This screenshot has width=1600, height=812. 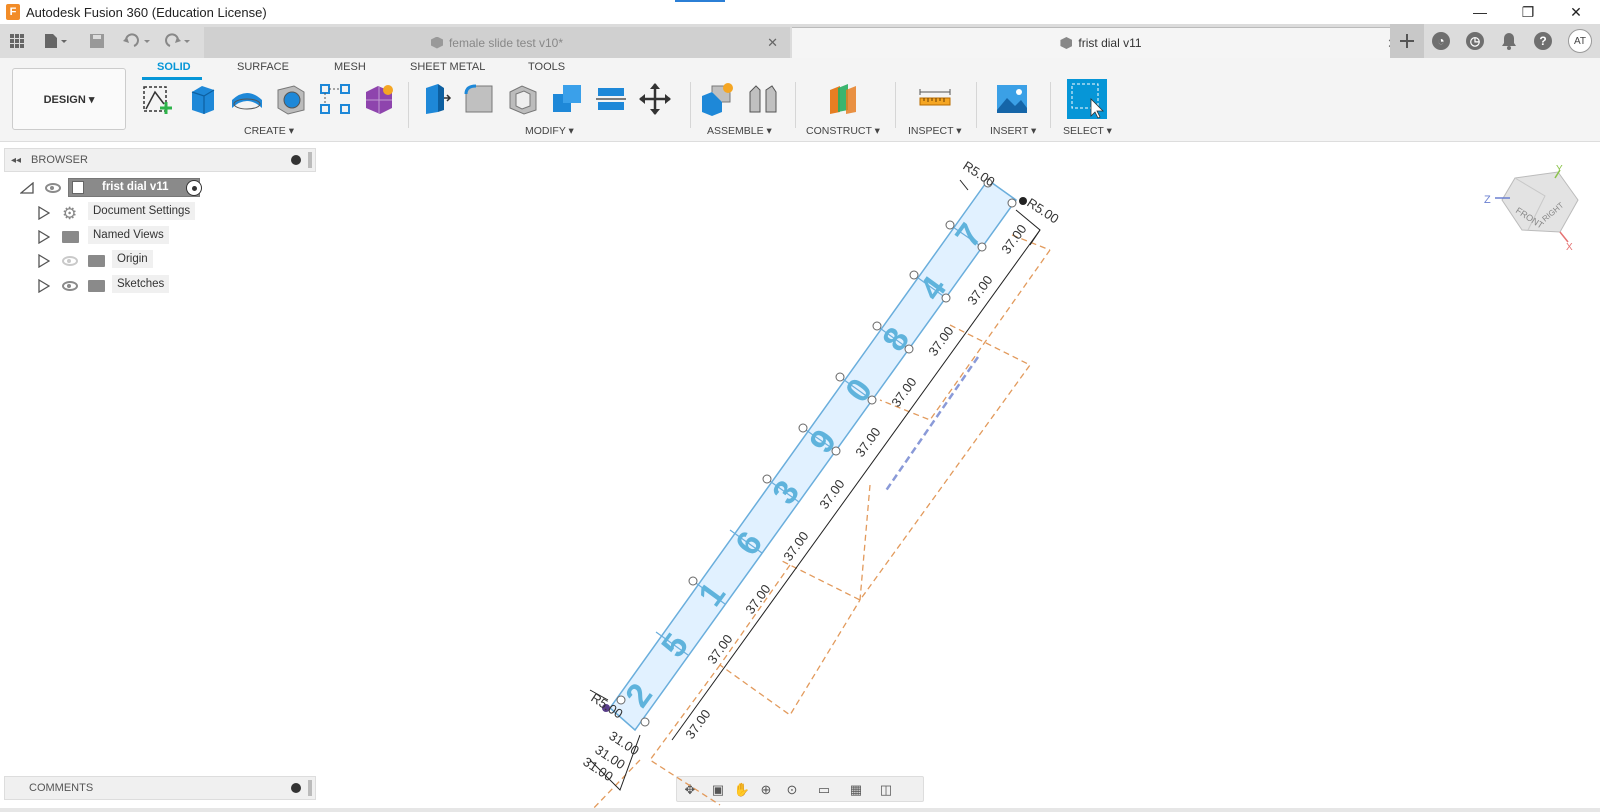 I want to click on create-menu: CREATE ▾, so click(x=269, y=131).